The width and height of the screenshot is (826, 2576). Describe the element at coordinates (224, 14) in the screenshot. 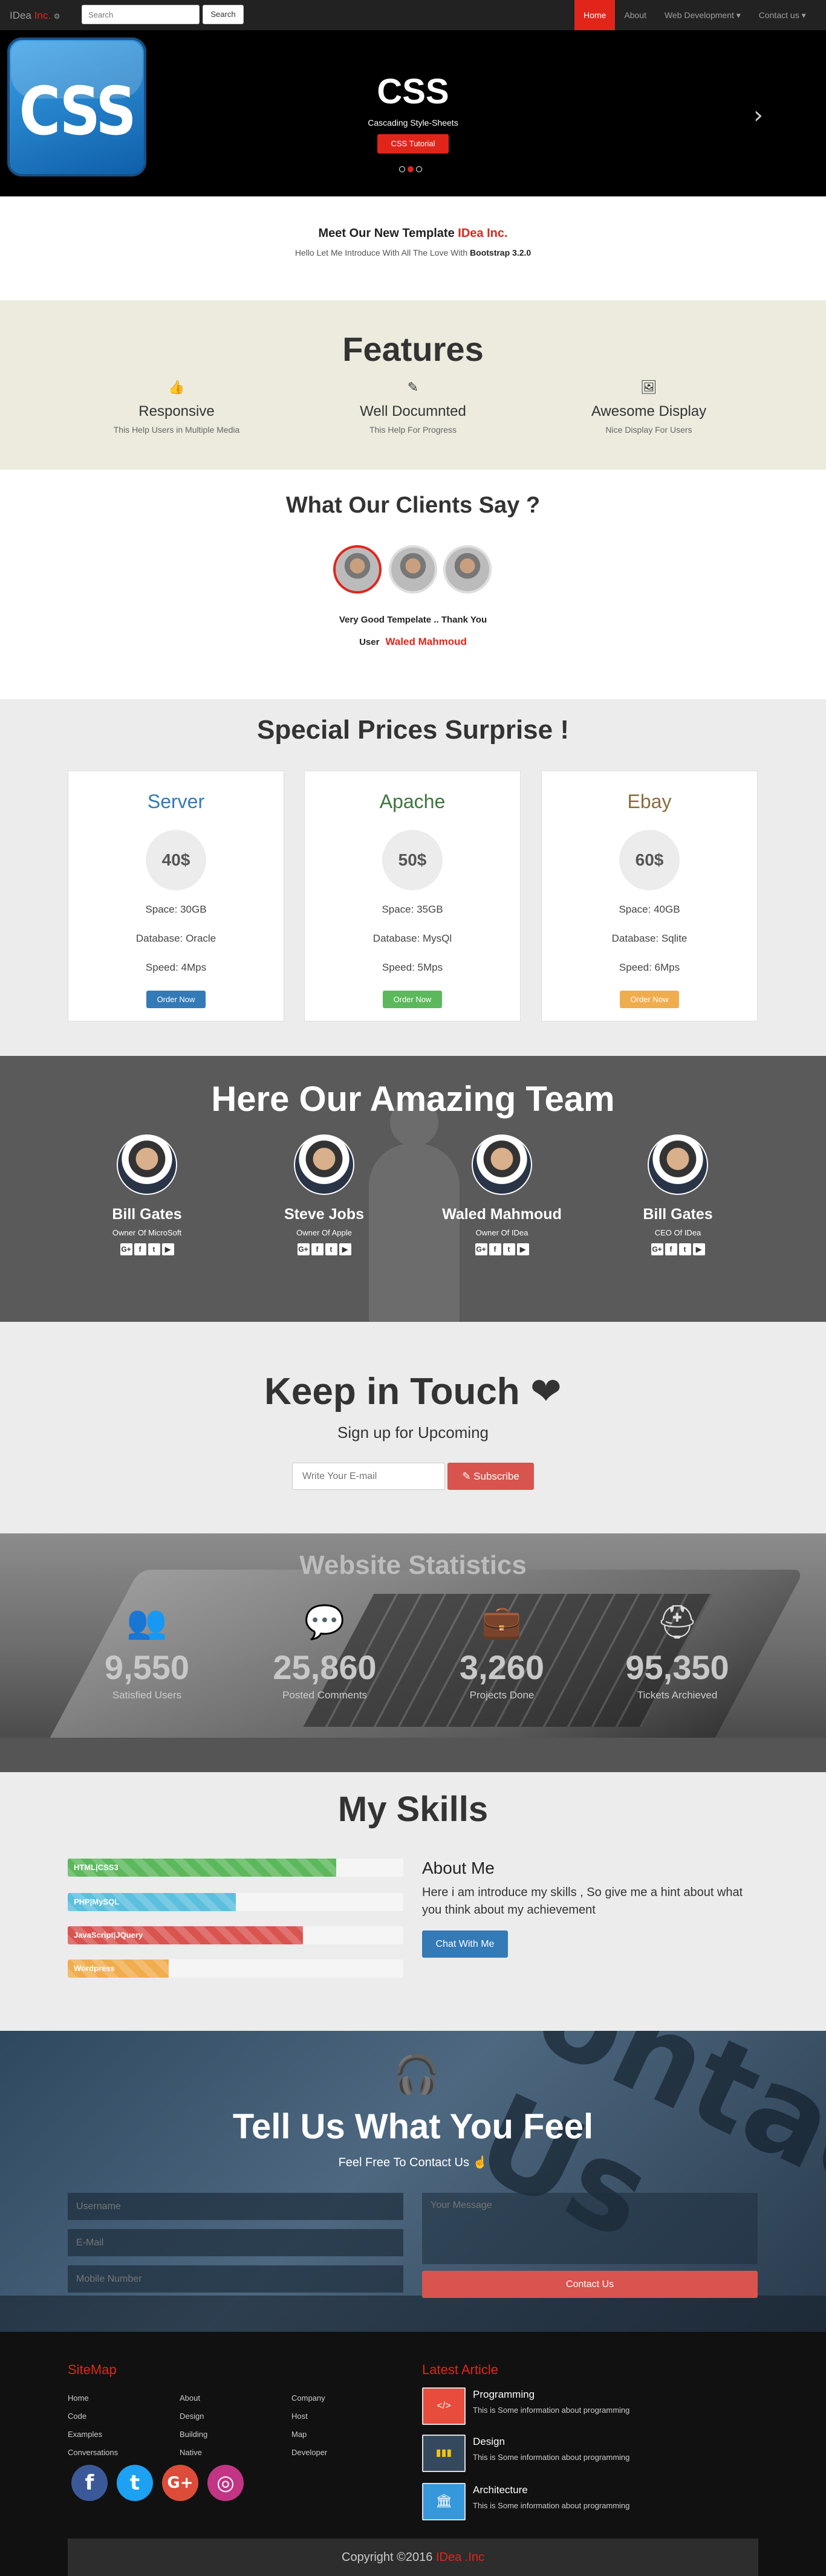

I see `search-button: Search` at that location.